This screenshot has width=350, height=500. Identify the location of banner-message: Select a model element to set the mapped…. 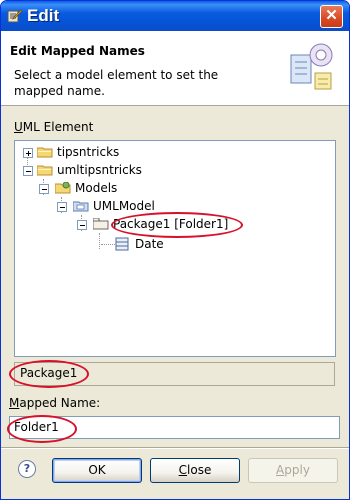
(116, 83).